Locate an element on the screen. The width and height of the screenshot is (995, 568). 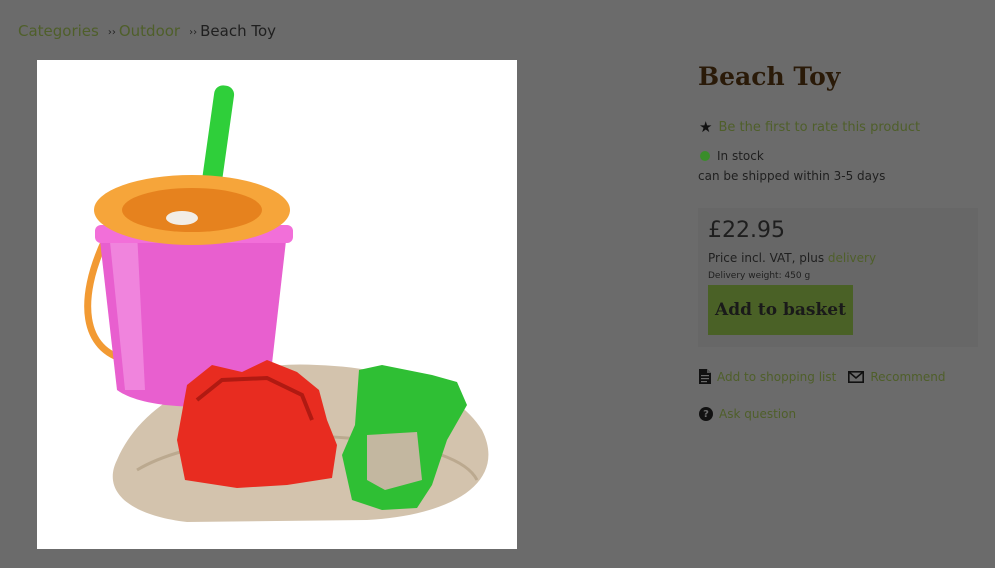
rating: ★ Be the first to rate this product is located at coordinates (809, 127).